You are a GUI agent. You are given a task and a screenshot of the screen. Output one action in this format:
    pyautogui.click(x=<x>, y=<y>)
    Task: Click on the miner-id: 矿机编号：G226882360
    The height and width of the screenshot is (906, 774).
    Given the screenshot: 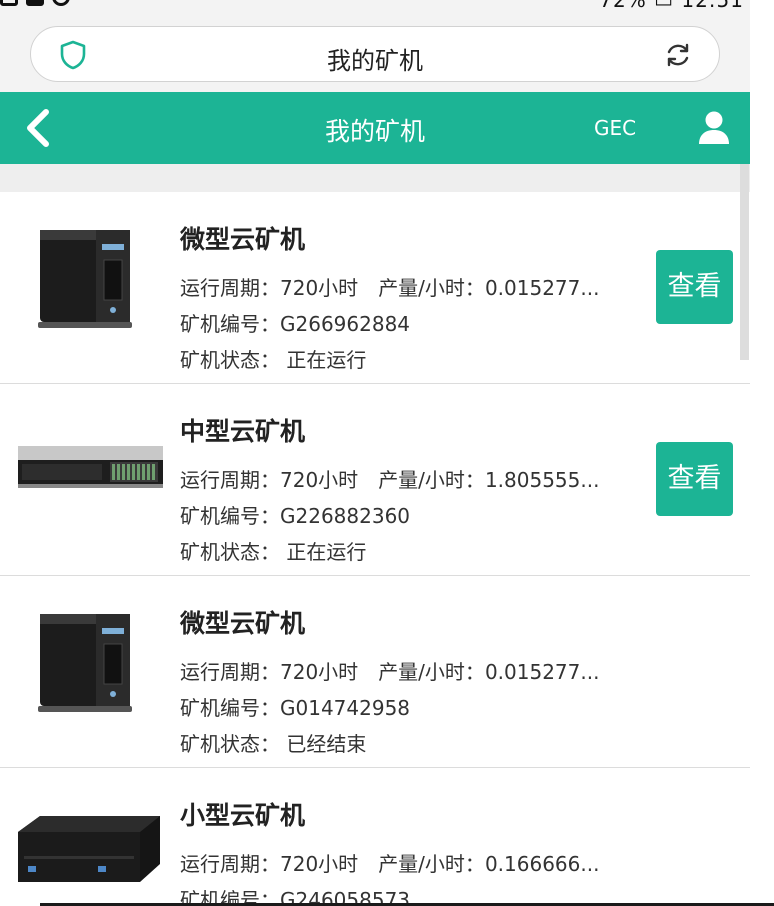 What is the action you would take?
    pyautogui.click(x=295, y=514)
    